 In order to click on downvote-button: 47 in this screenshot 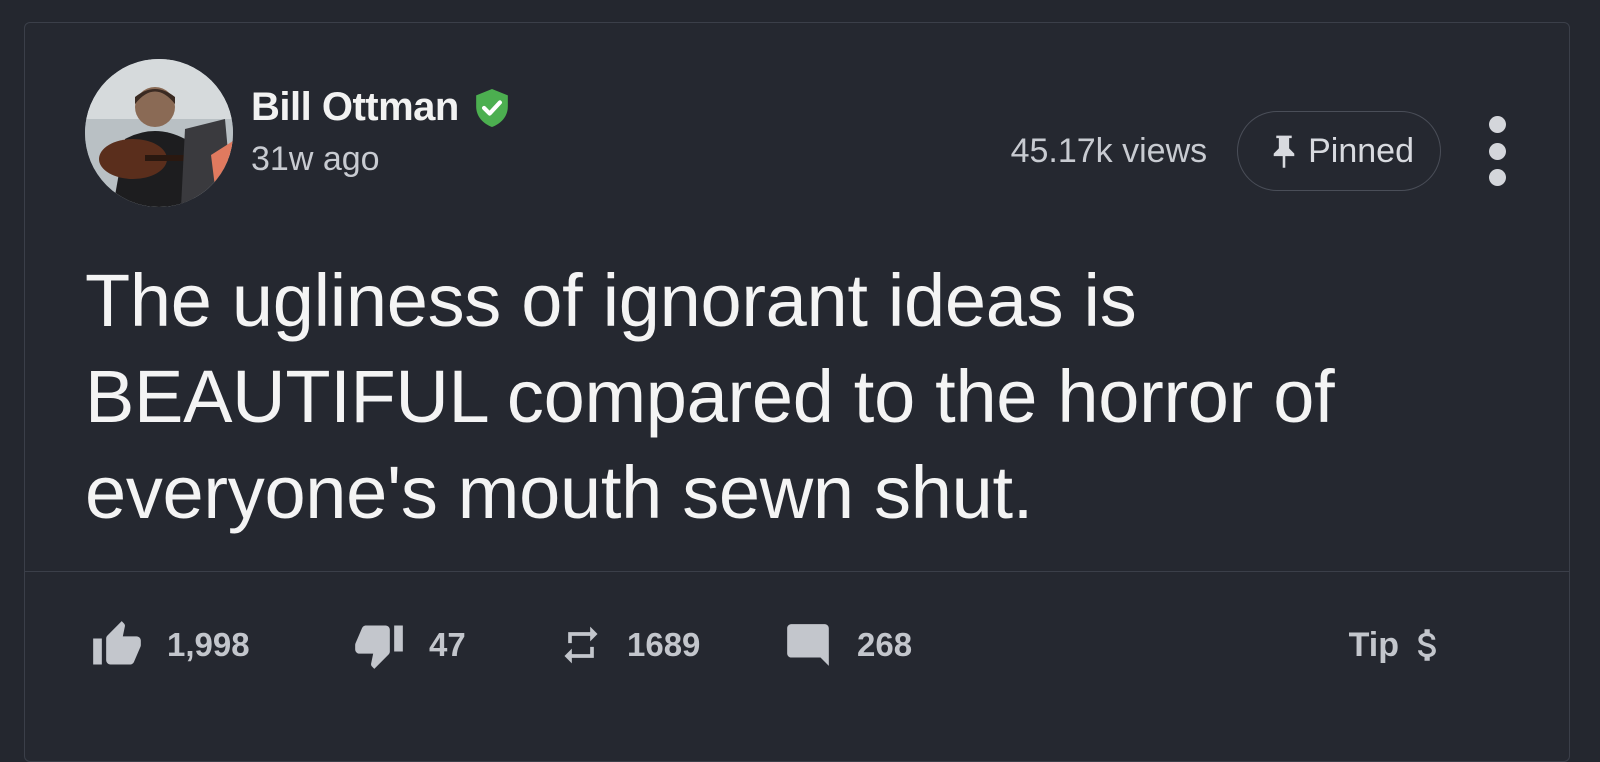, I will do `click(409, 645)`.